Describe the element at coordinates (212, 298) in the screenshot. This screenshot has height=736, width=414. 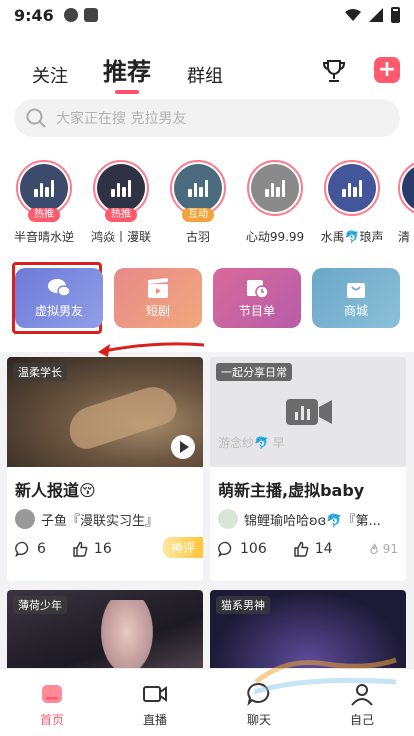
I see `feature-row: 虚拟男友 短剧 节目单 商城` at that location.